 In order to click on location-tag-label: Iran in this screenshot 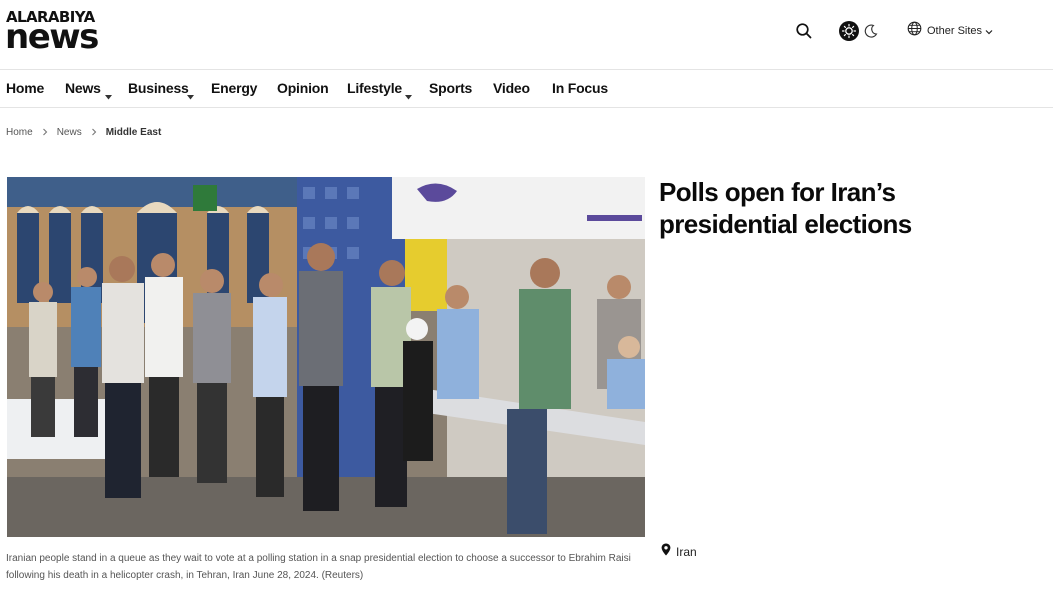, I will do `click(686, 552)`.